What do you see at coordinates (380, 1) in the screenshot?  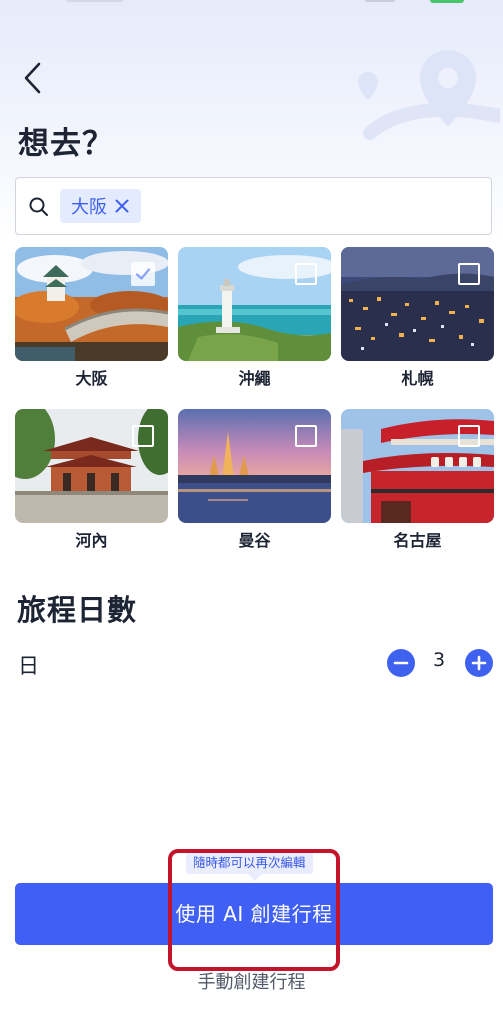 I see `signal-icon` at bounding box center [380, 1].